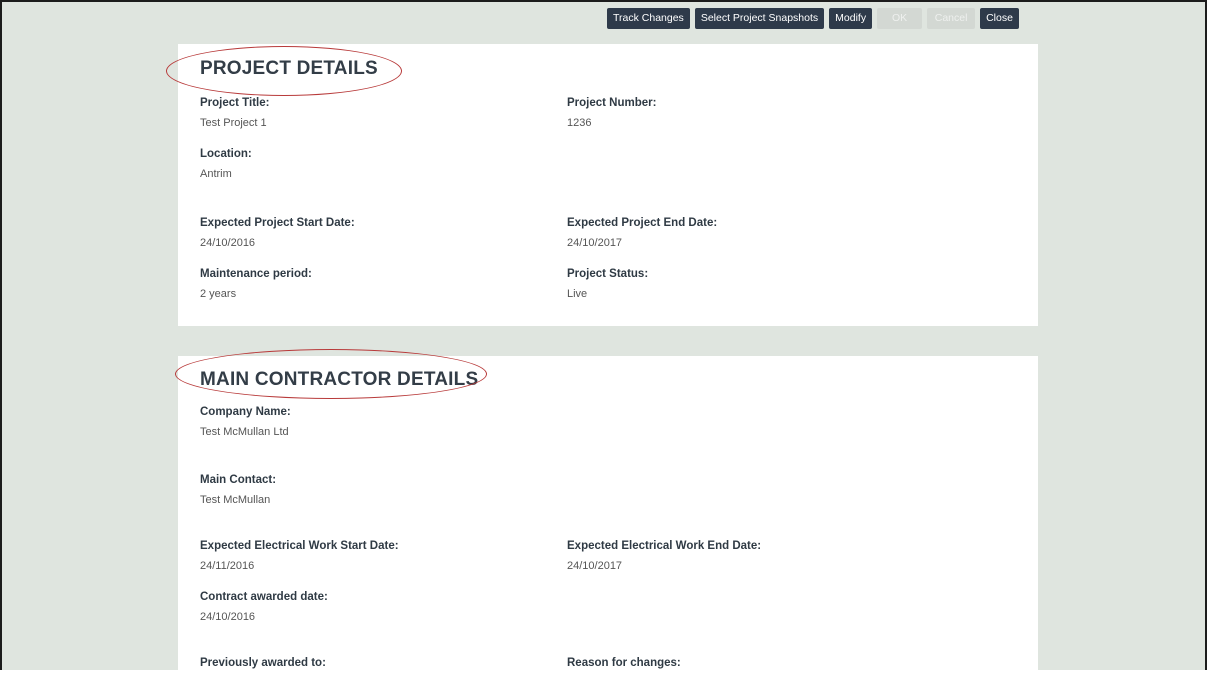  I want to click on project-number-field: Project Number: 1236, so click(611, 113).